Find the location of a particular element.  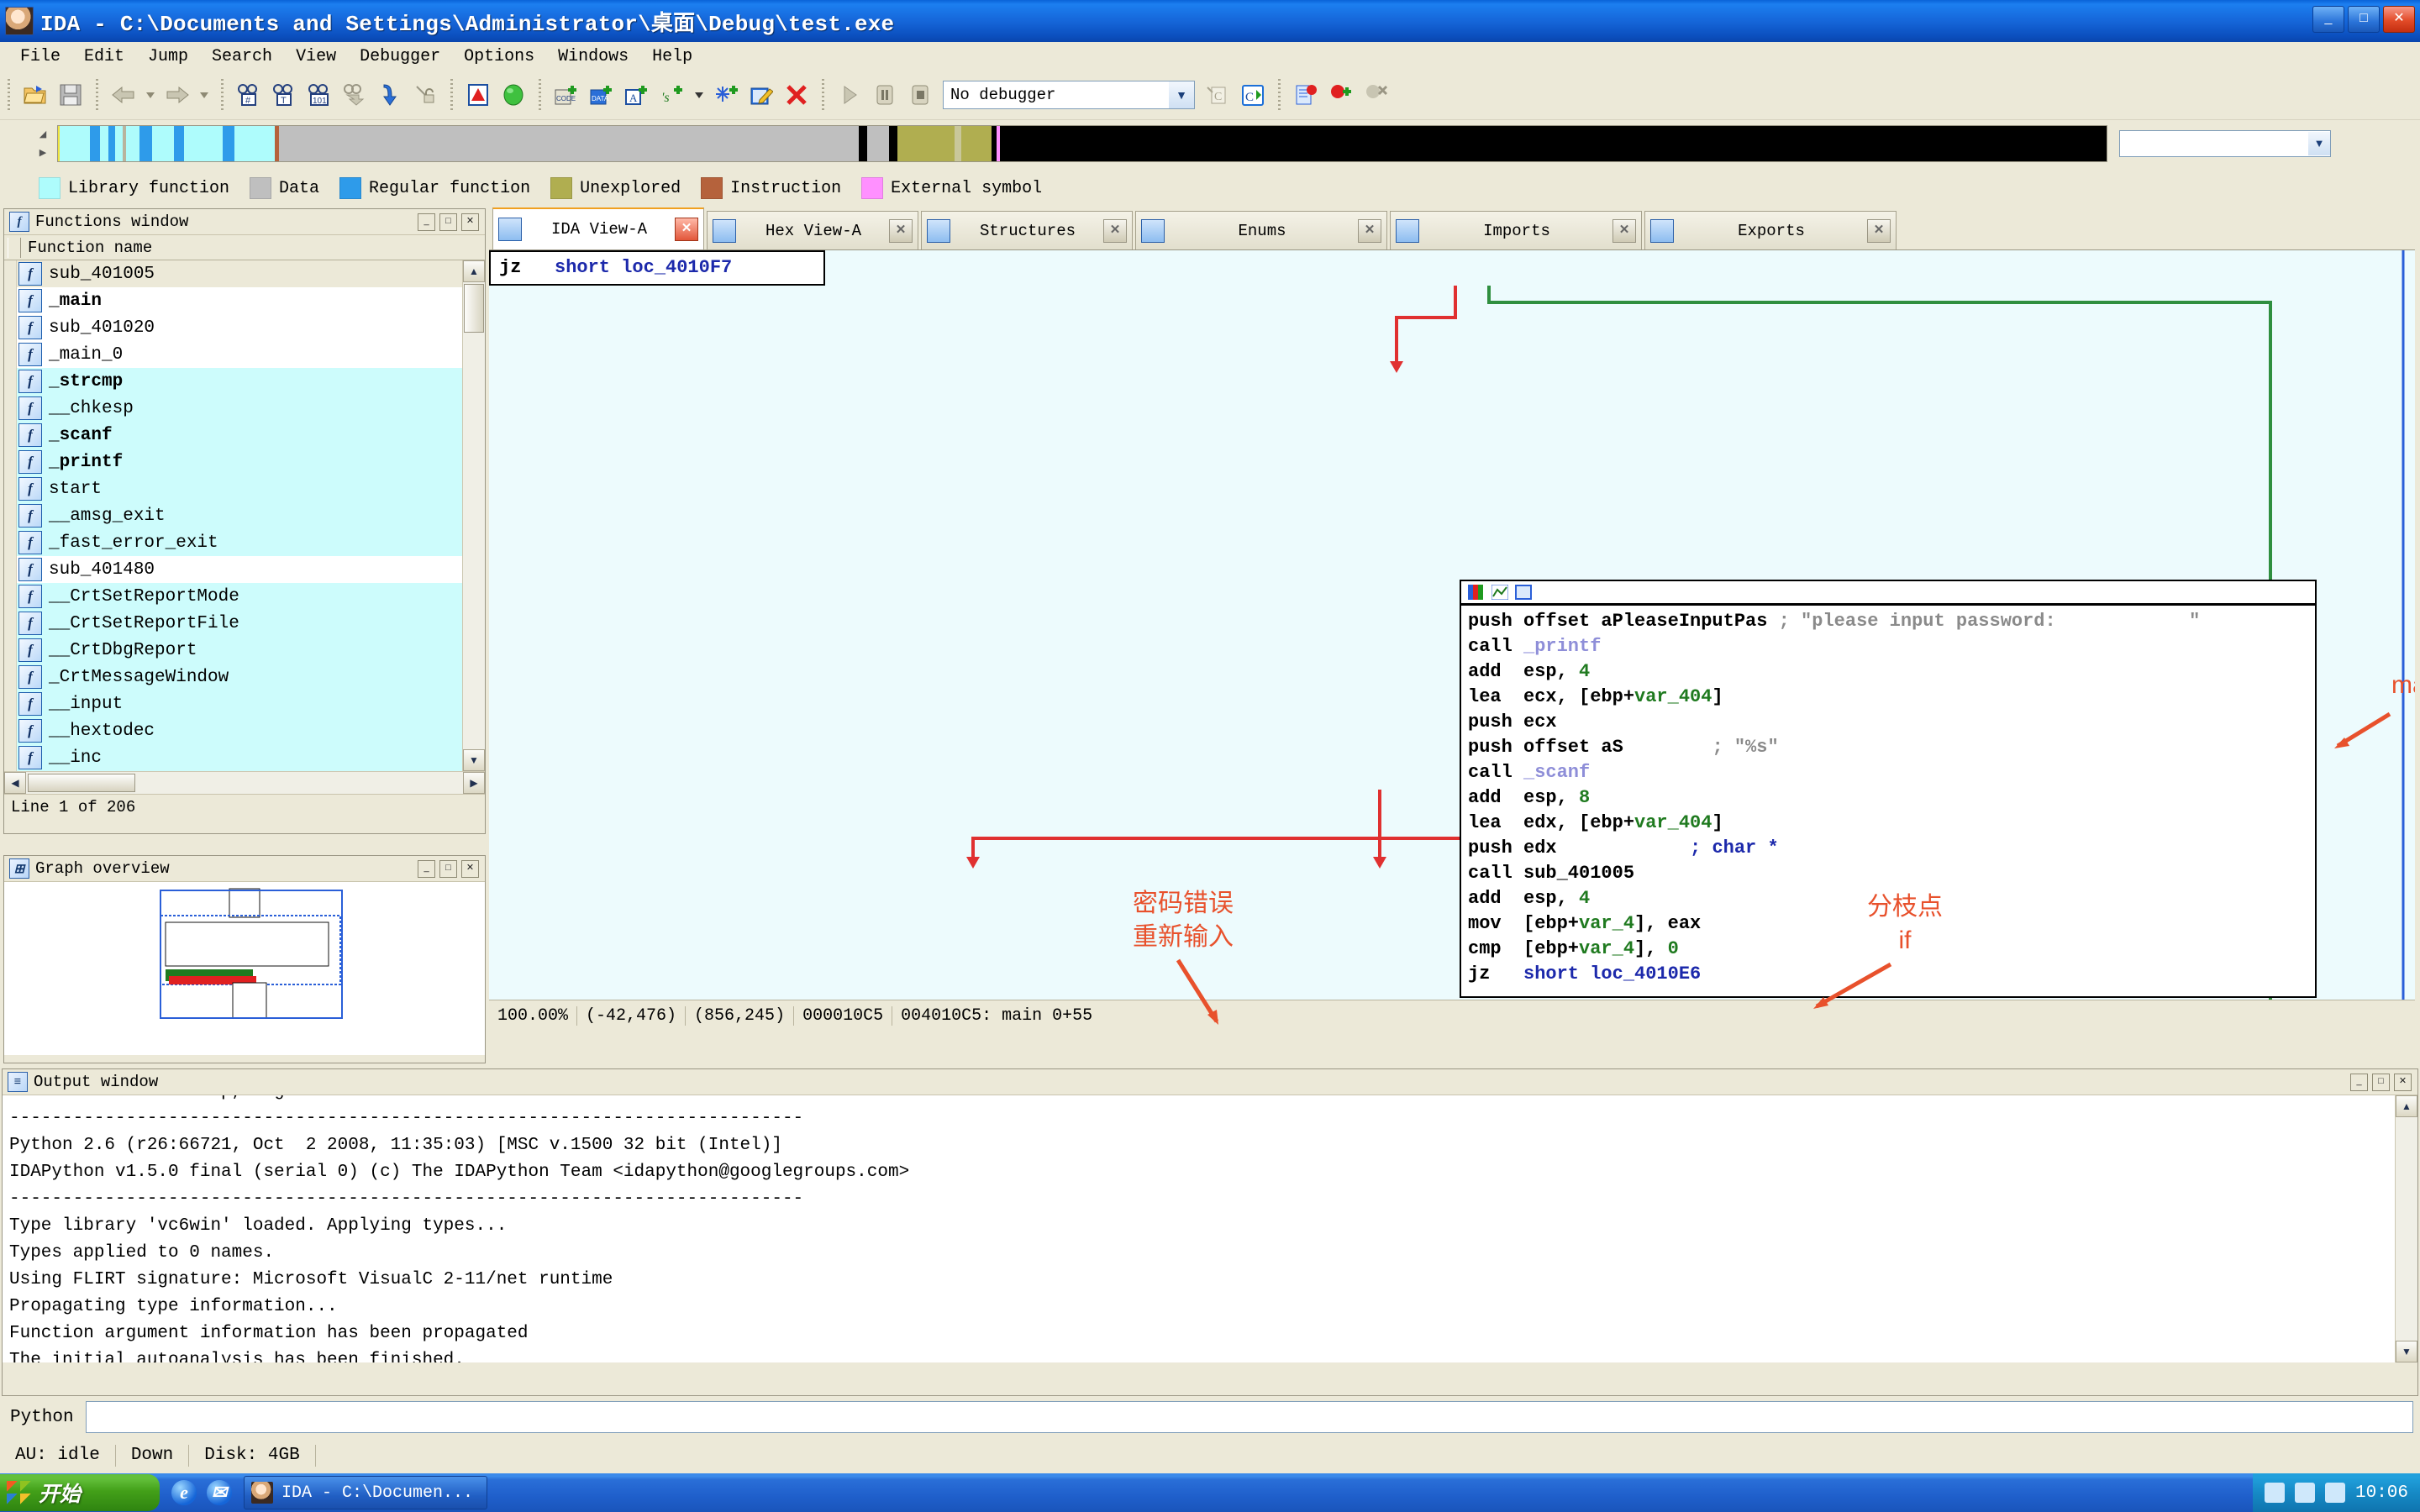

asm-operand: _scanf is located at coordinates (1557, 772).